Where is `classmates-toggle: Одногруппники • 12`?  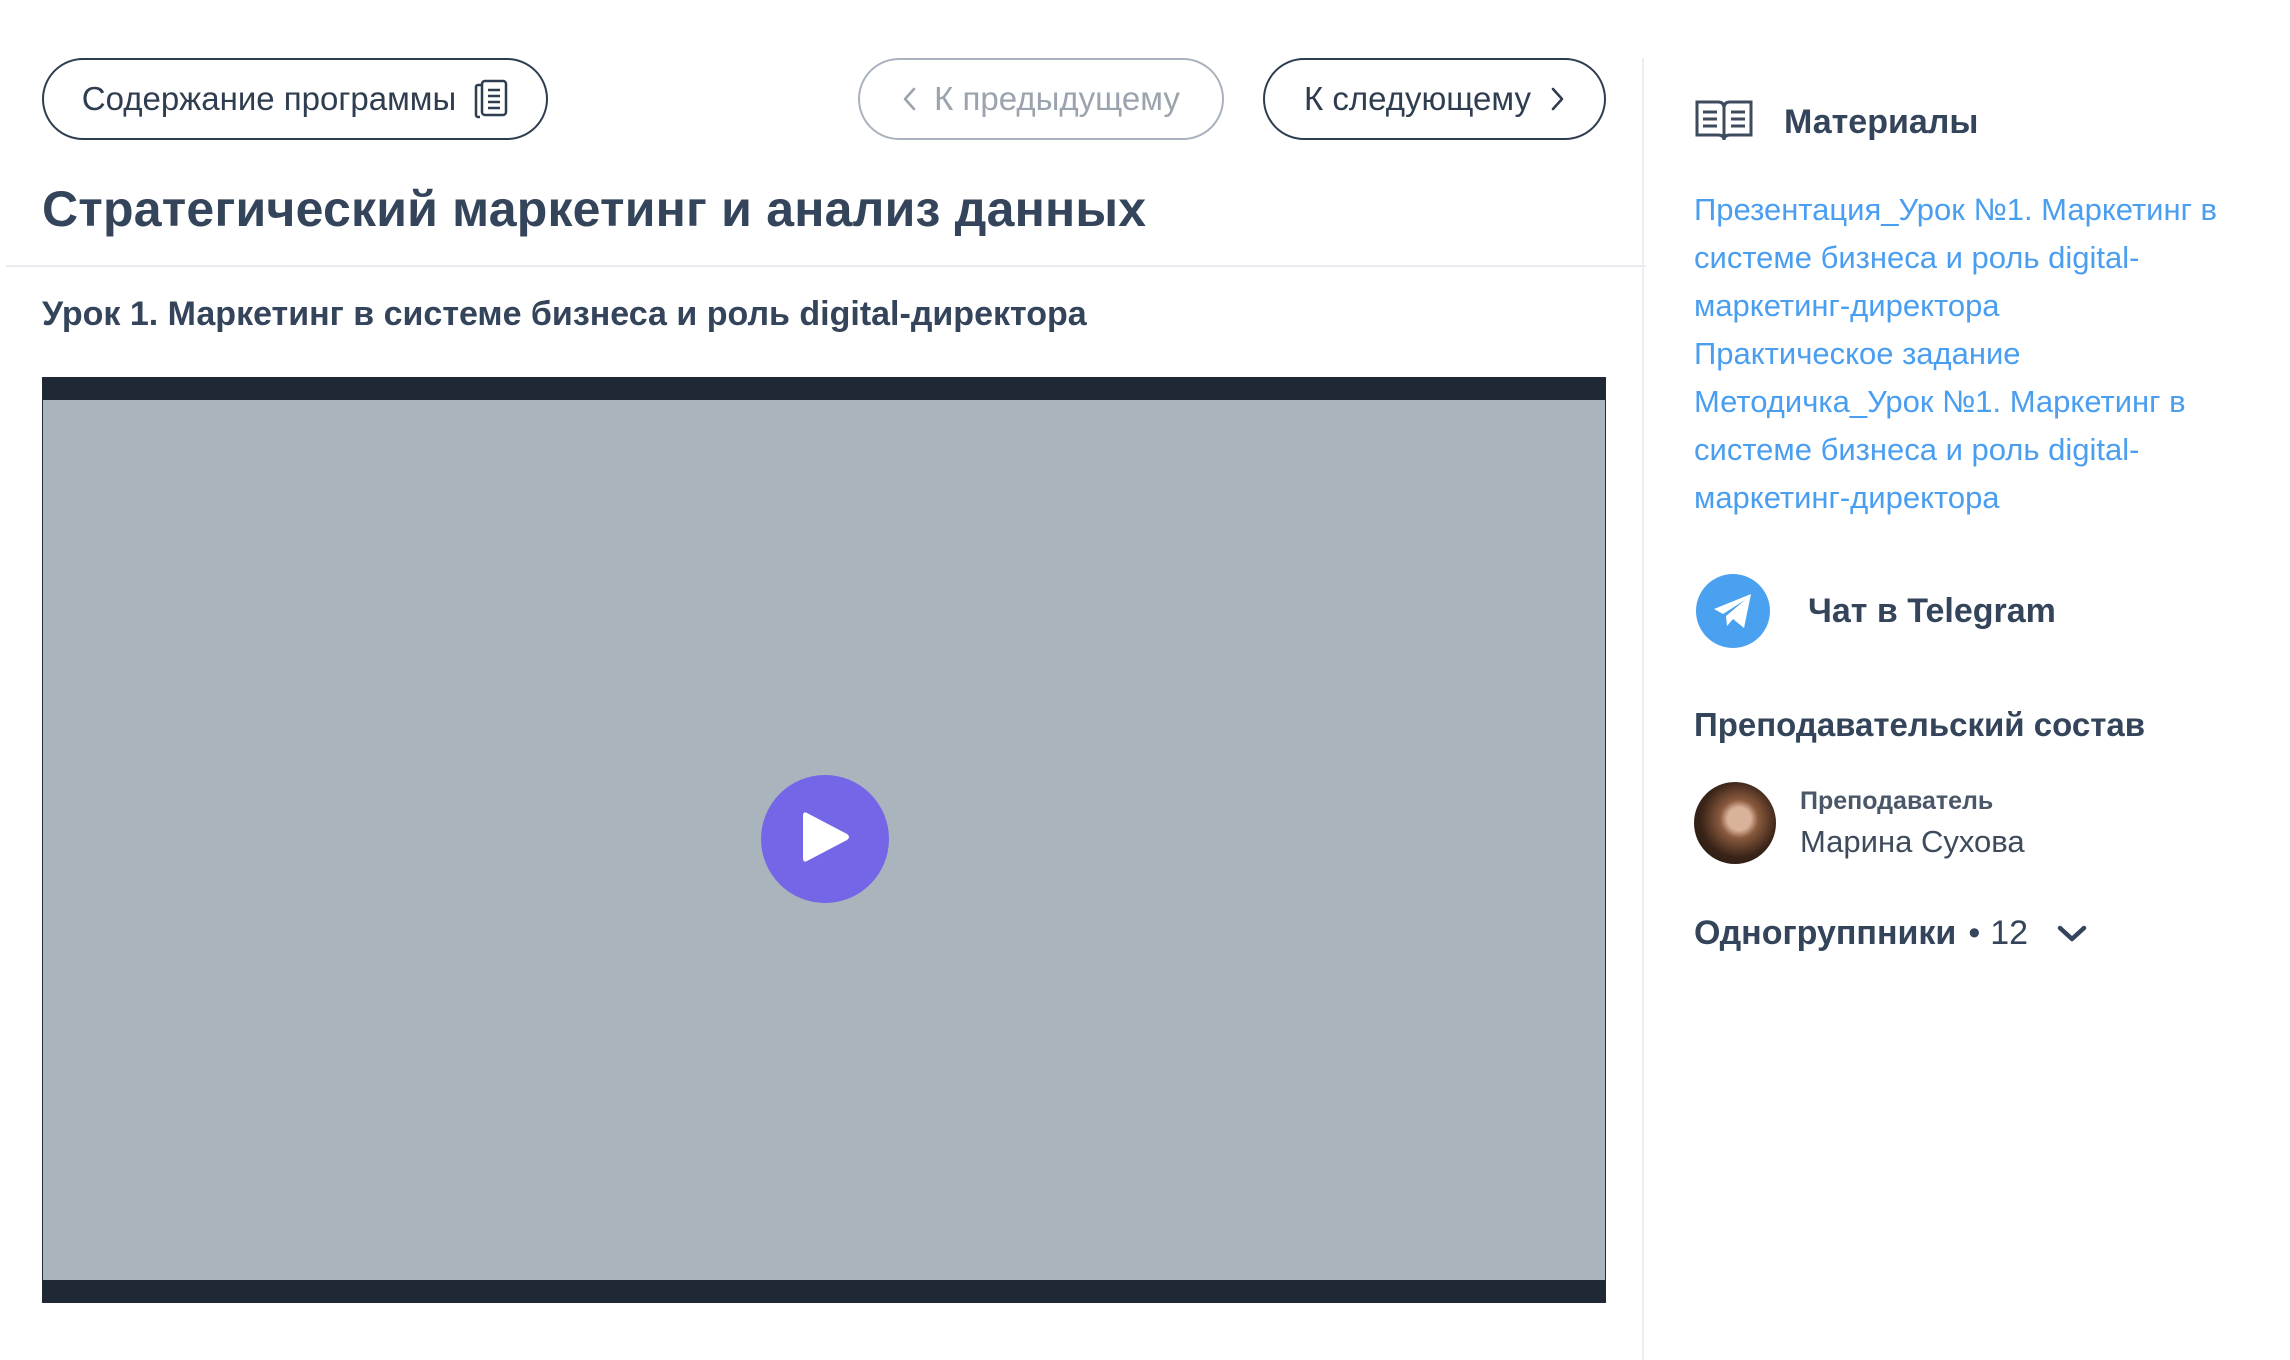 classmates-toggle: Одногруппники • 12 is located at coordinates (1891, 933).